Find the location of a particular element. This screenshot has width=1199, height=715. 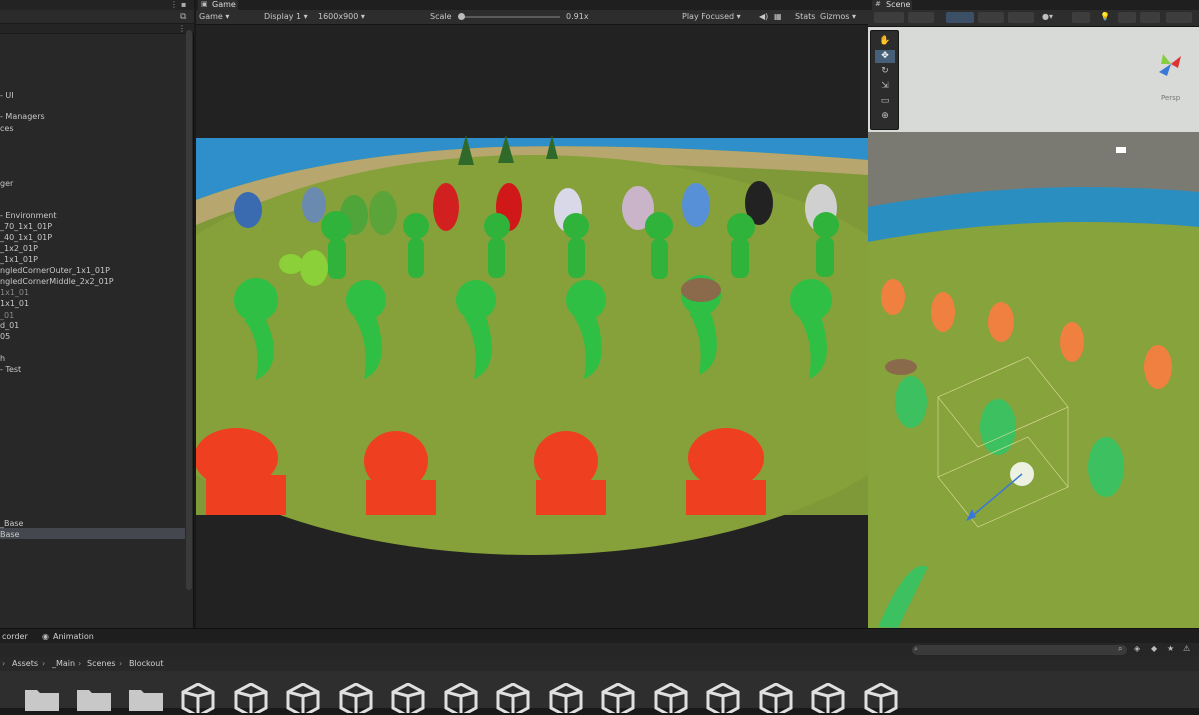

pivot-dropdown is located at coordinates (921, 17).